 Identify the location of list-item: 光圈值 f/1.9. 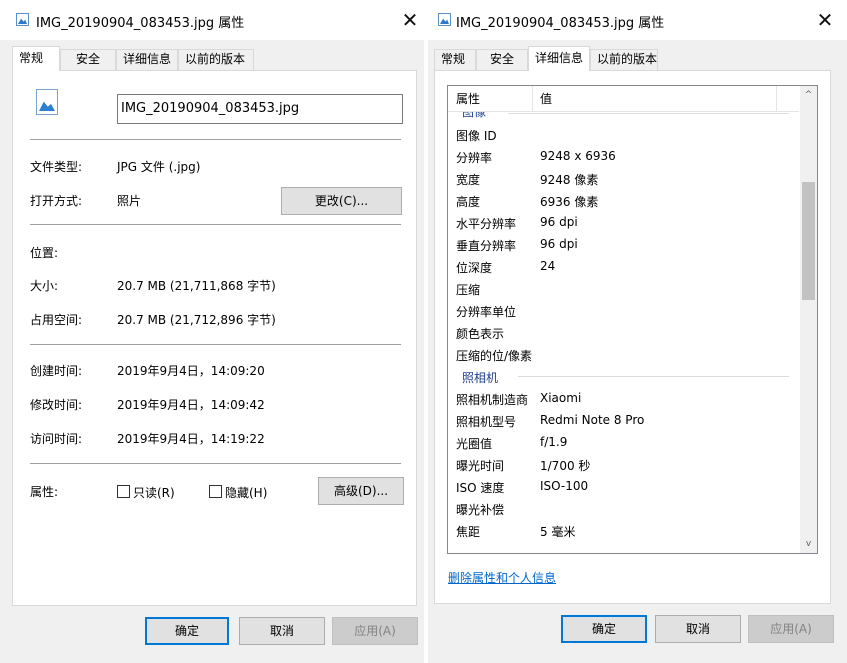
(623, 442).